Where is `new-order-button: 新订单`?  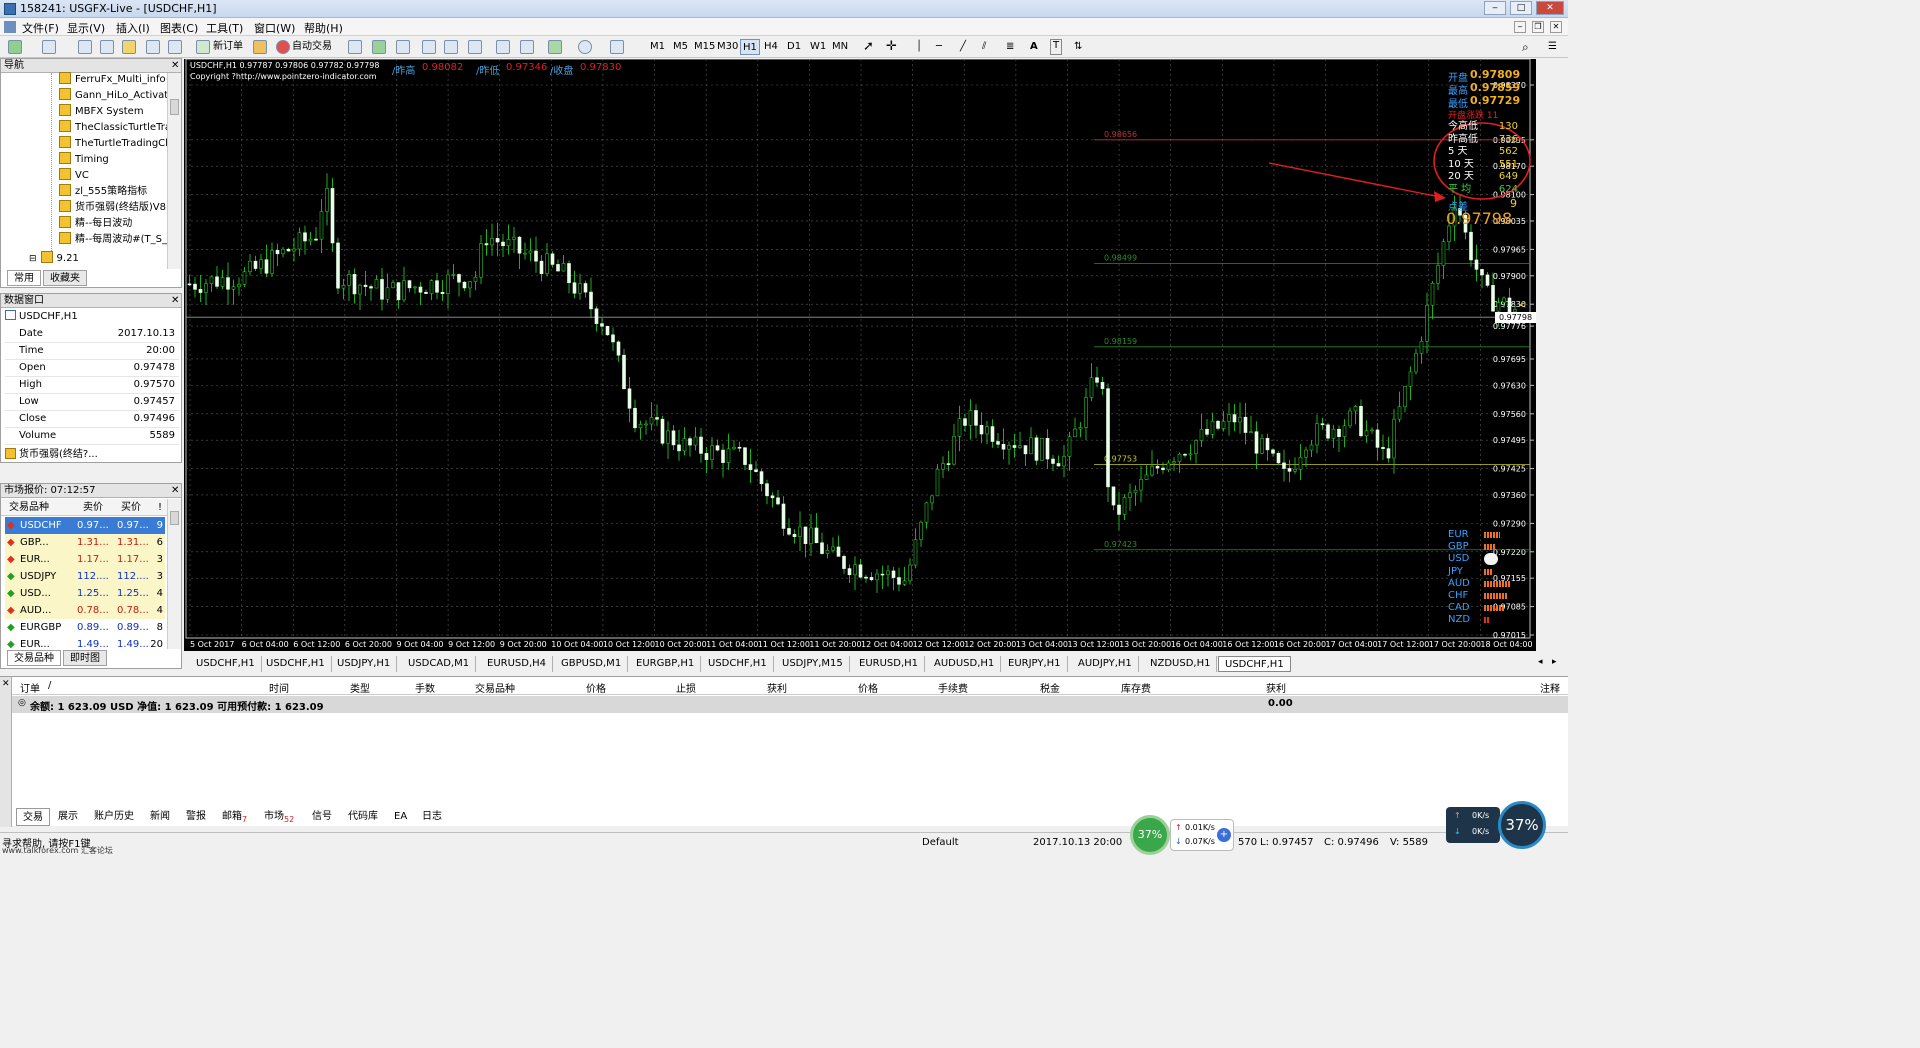
new-order-button: 新订单 is located at coordinates (228, 47).